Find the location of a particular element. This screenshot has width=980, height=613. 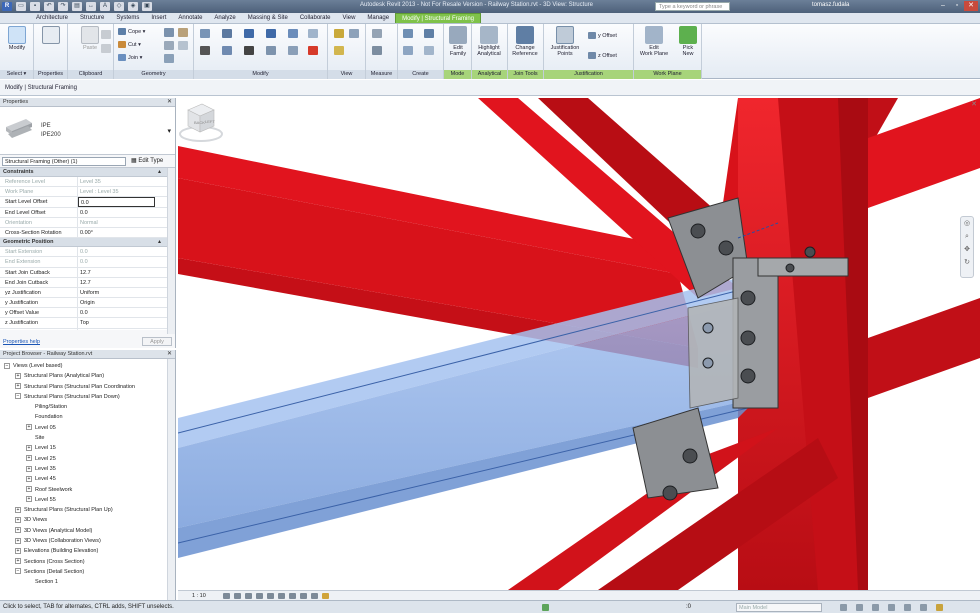

y-offset-button: y Offset is located at coordinates (602, 35).